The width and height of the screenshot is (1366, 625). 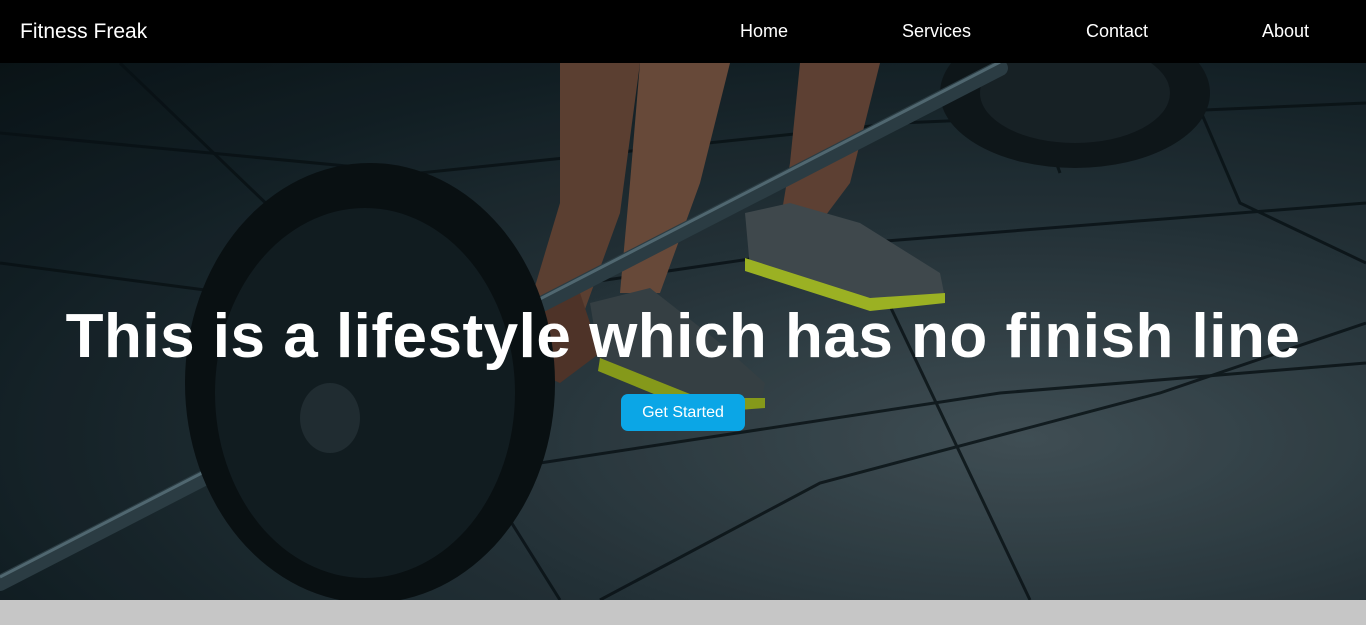 What do you see at coordinates (1285, 31) in the screenshot?
I see `nav-link-about: About` at bounding box center [1285, 31].